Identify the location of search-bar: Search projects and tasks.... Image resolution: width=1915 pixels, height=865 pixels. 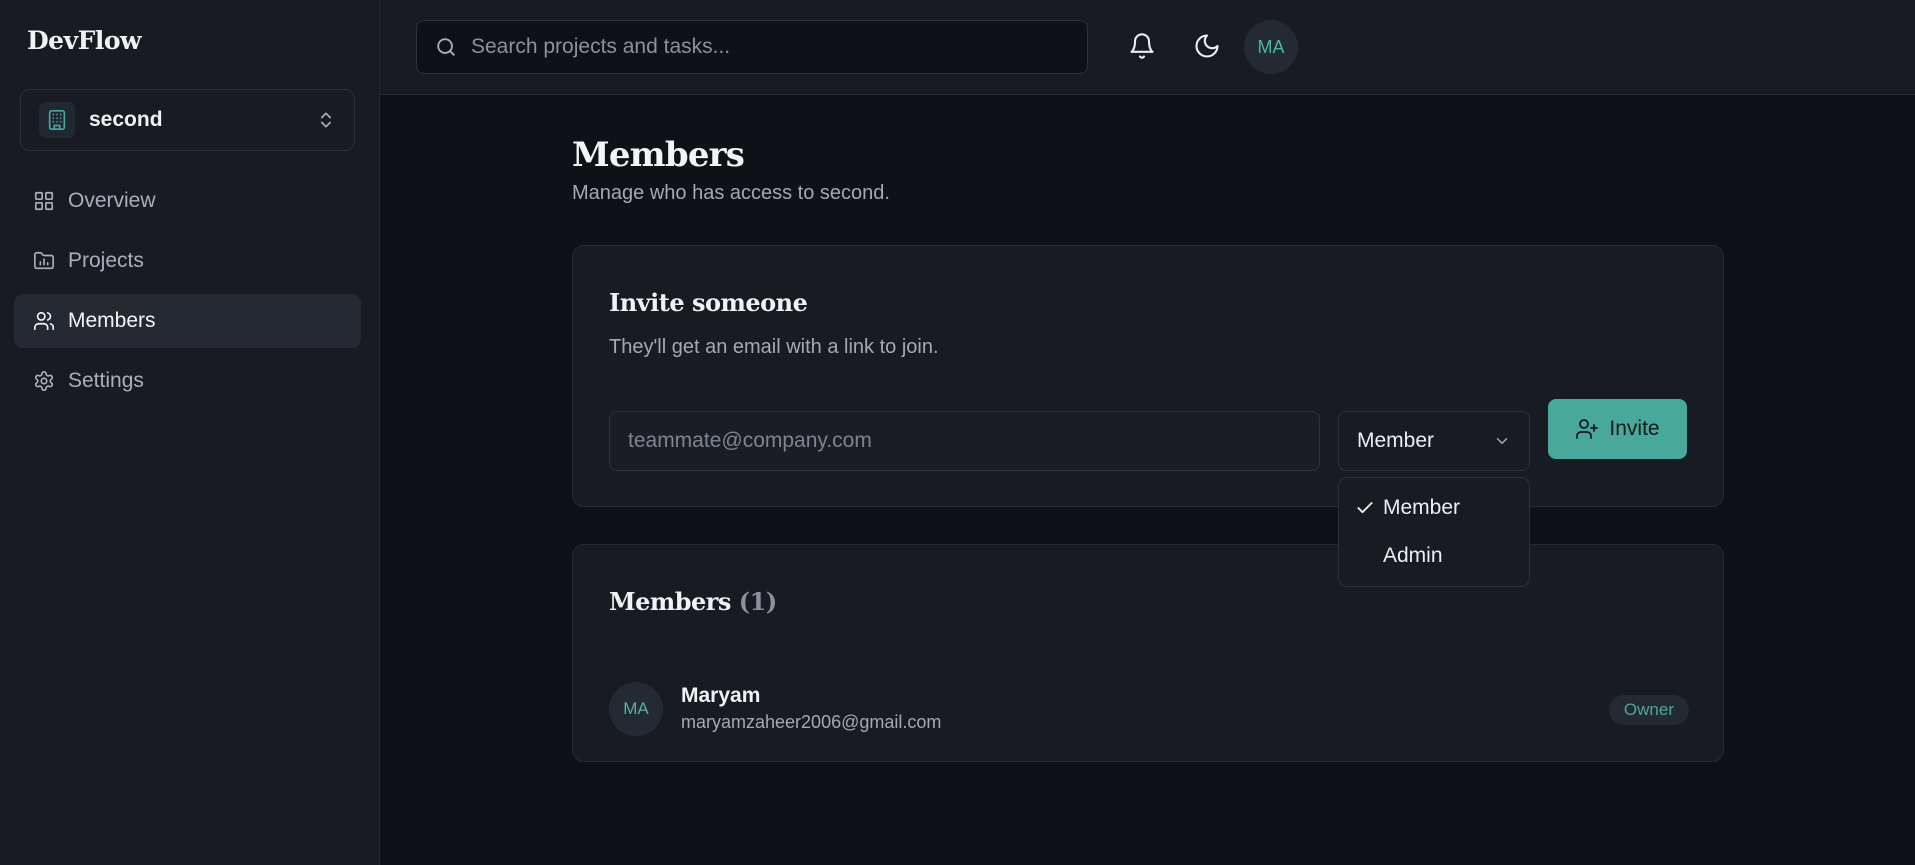
(752, 47).